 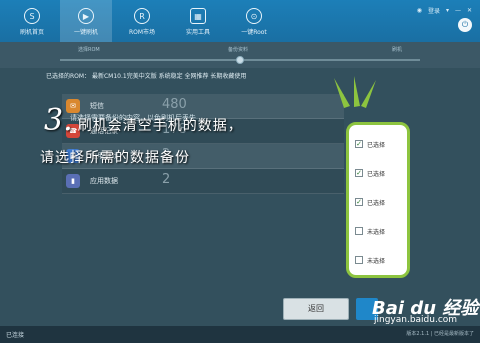 I want to click on step-label-flash: 刷机, so click(x=397, y=50).